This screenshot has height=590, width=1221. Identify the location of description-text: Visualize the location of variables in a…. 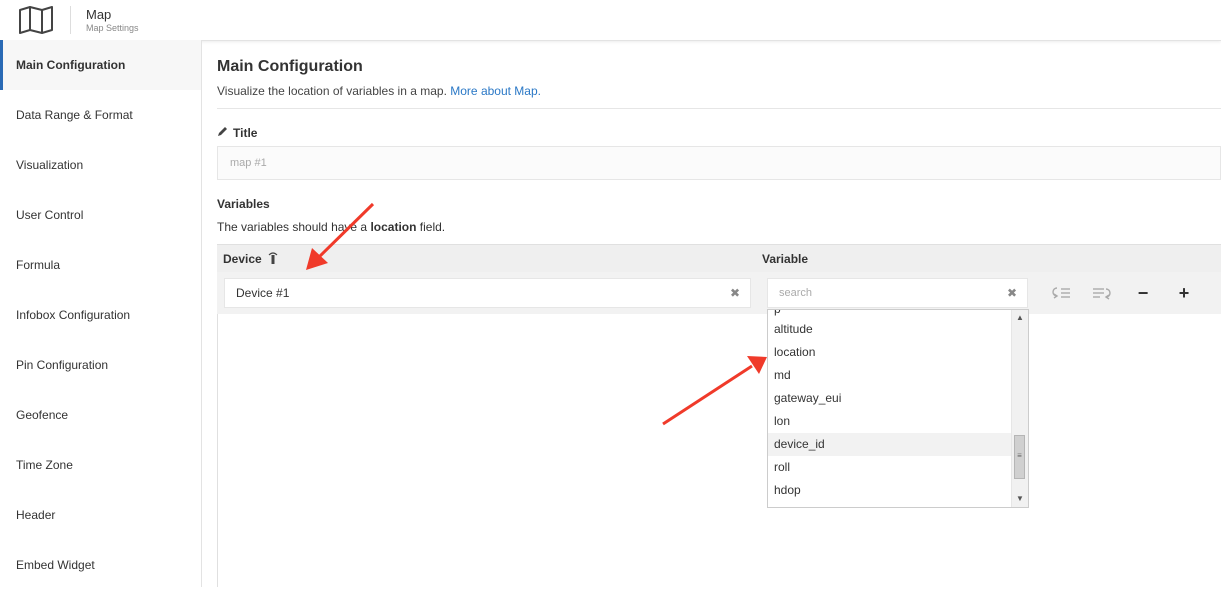
(332, 91).